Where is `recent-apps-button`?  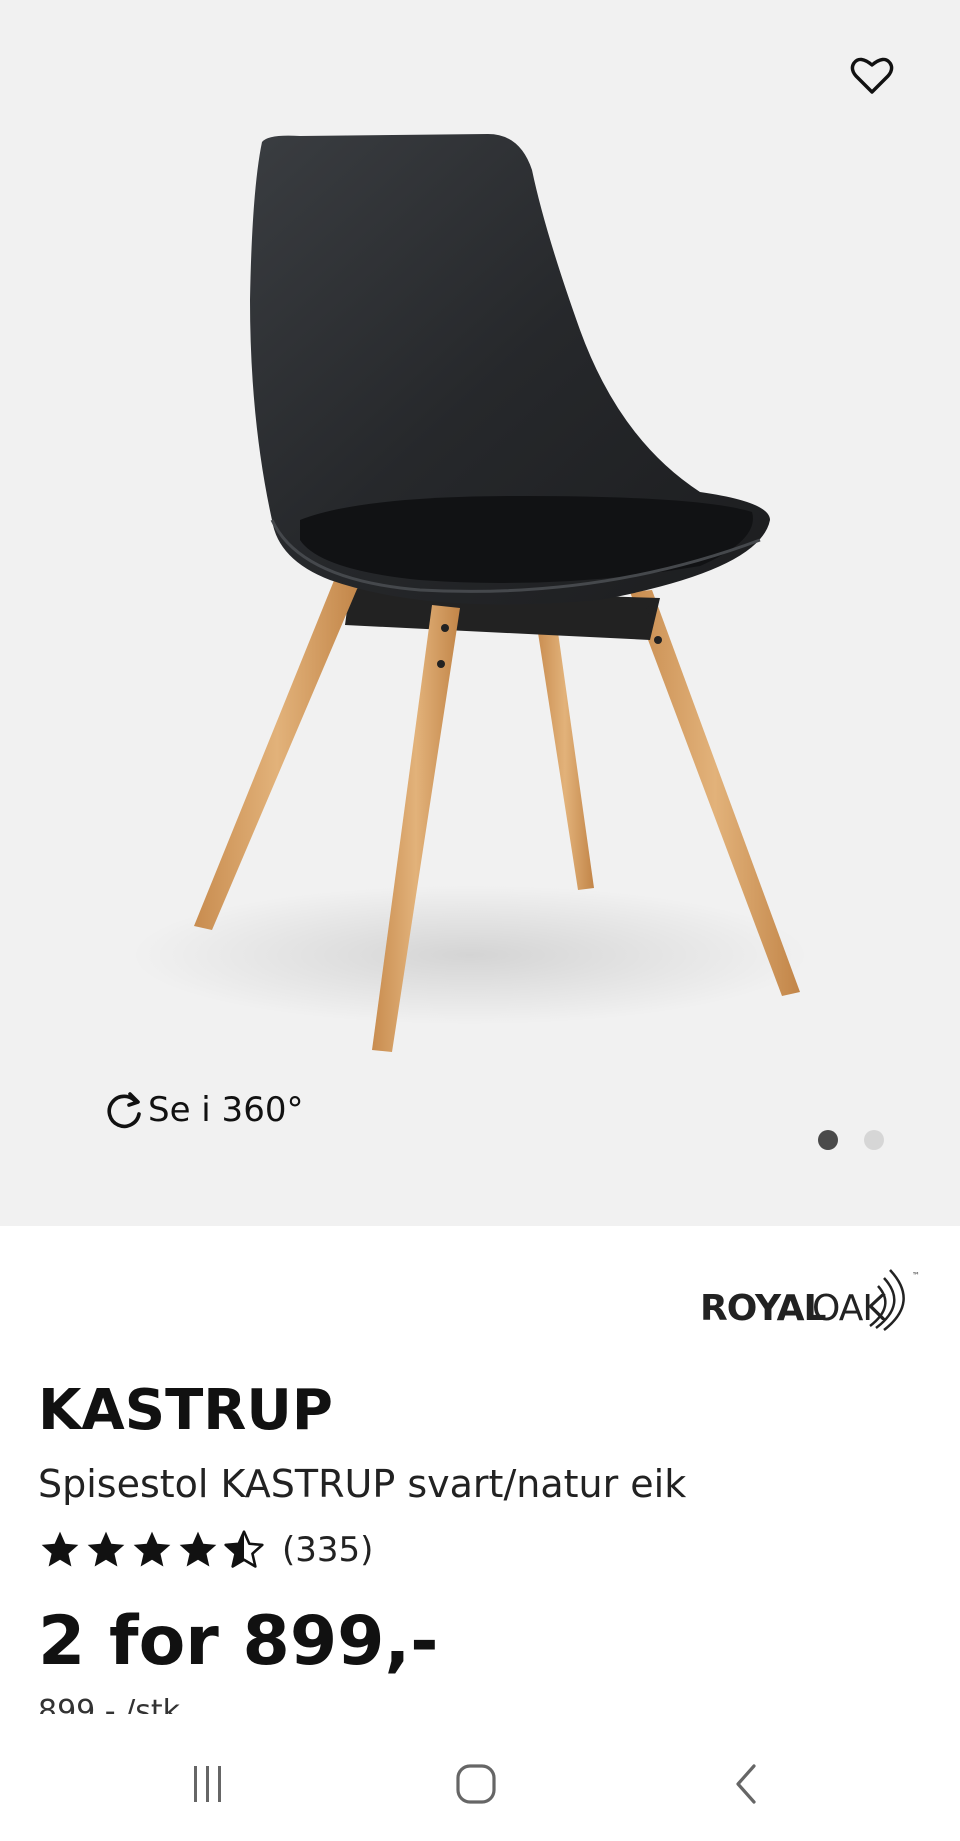
recent-apps-button is located at coordinates (208, 1784).